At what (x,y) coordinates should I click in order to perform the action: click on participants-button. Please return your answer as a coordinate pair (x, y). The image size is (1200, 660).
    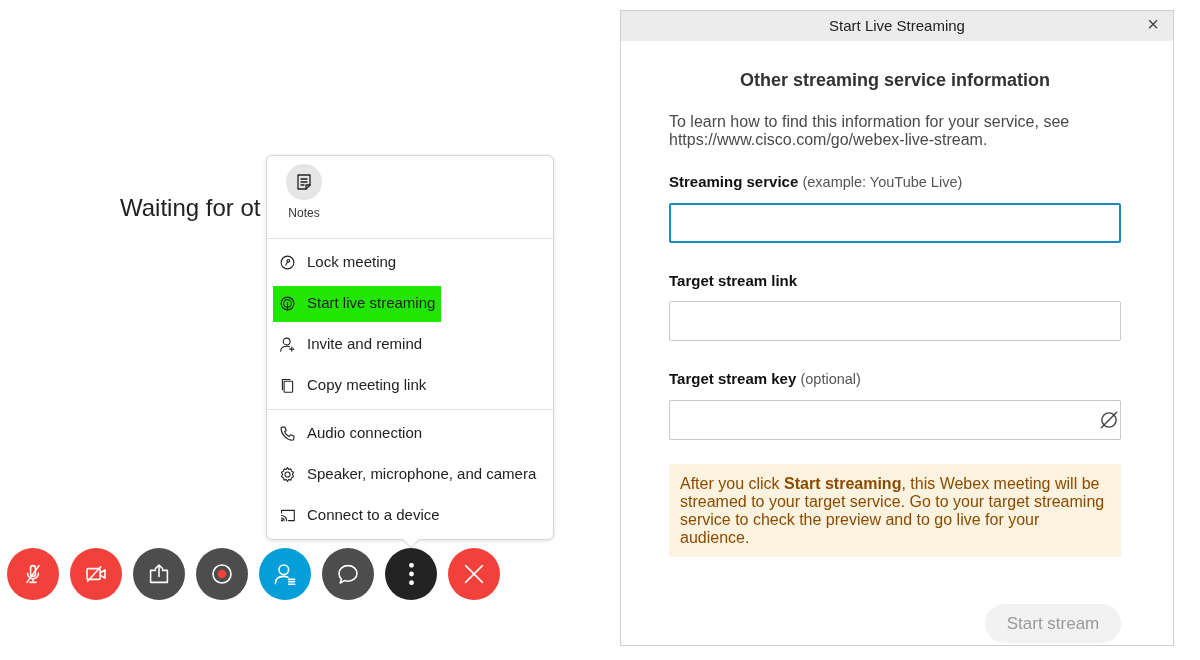
    Looking at the image, I should click on (285, 574).